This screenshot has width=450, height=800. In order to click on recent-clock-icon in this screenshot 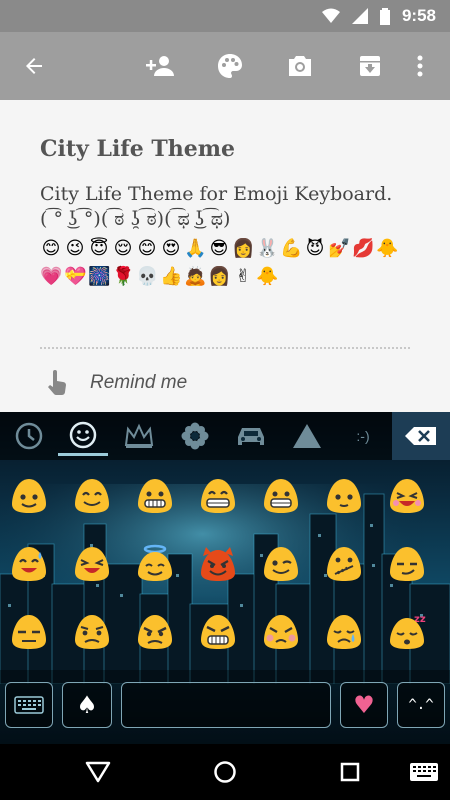, I will do `click(29, 436)`.